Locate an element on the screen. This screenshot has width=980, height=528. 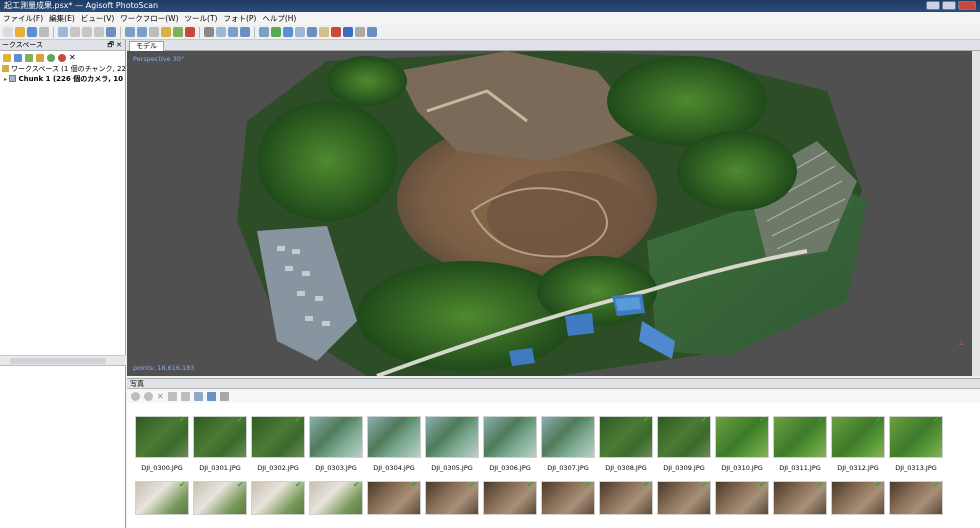
menu-item-2: ビュー(V) is located at coordinates (97, 18).